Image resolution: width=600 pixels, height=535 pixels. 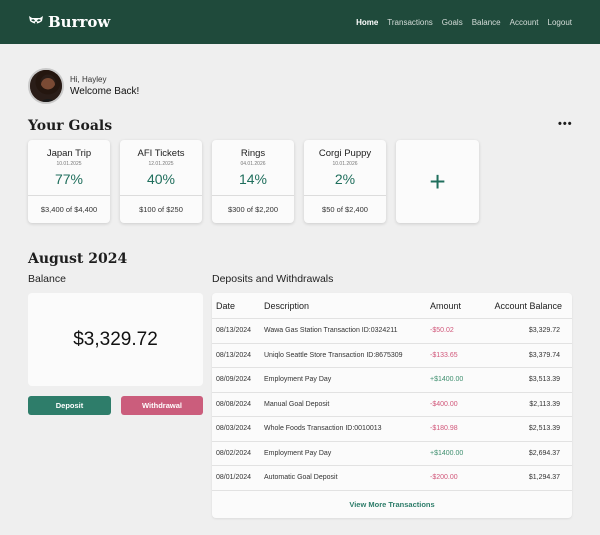 What do you see at coordinates (69, 164) in the screenshot?
I see `goal-date: 10.01.2025` at bounding box center [69, 164].